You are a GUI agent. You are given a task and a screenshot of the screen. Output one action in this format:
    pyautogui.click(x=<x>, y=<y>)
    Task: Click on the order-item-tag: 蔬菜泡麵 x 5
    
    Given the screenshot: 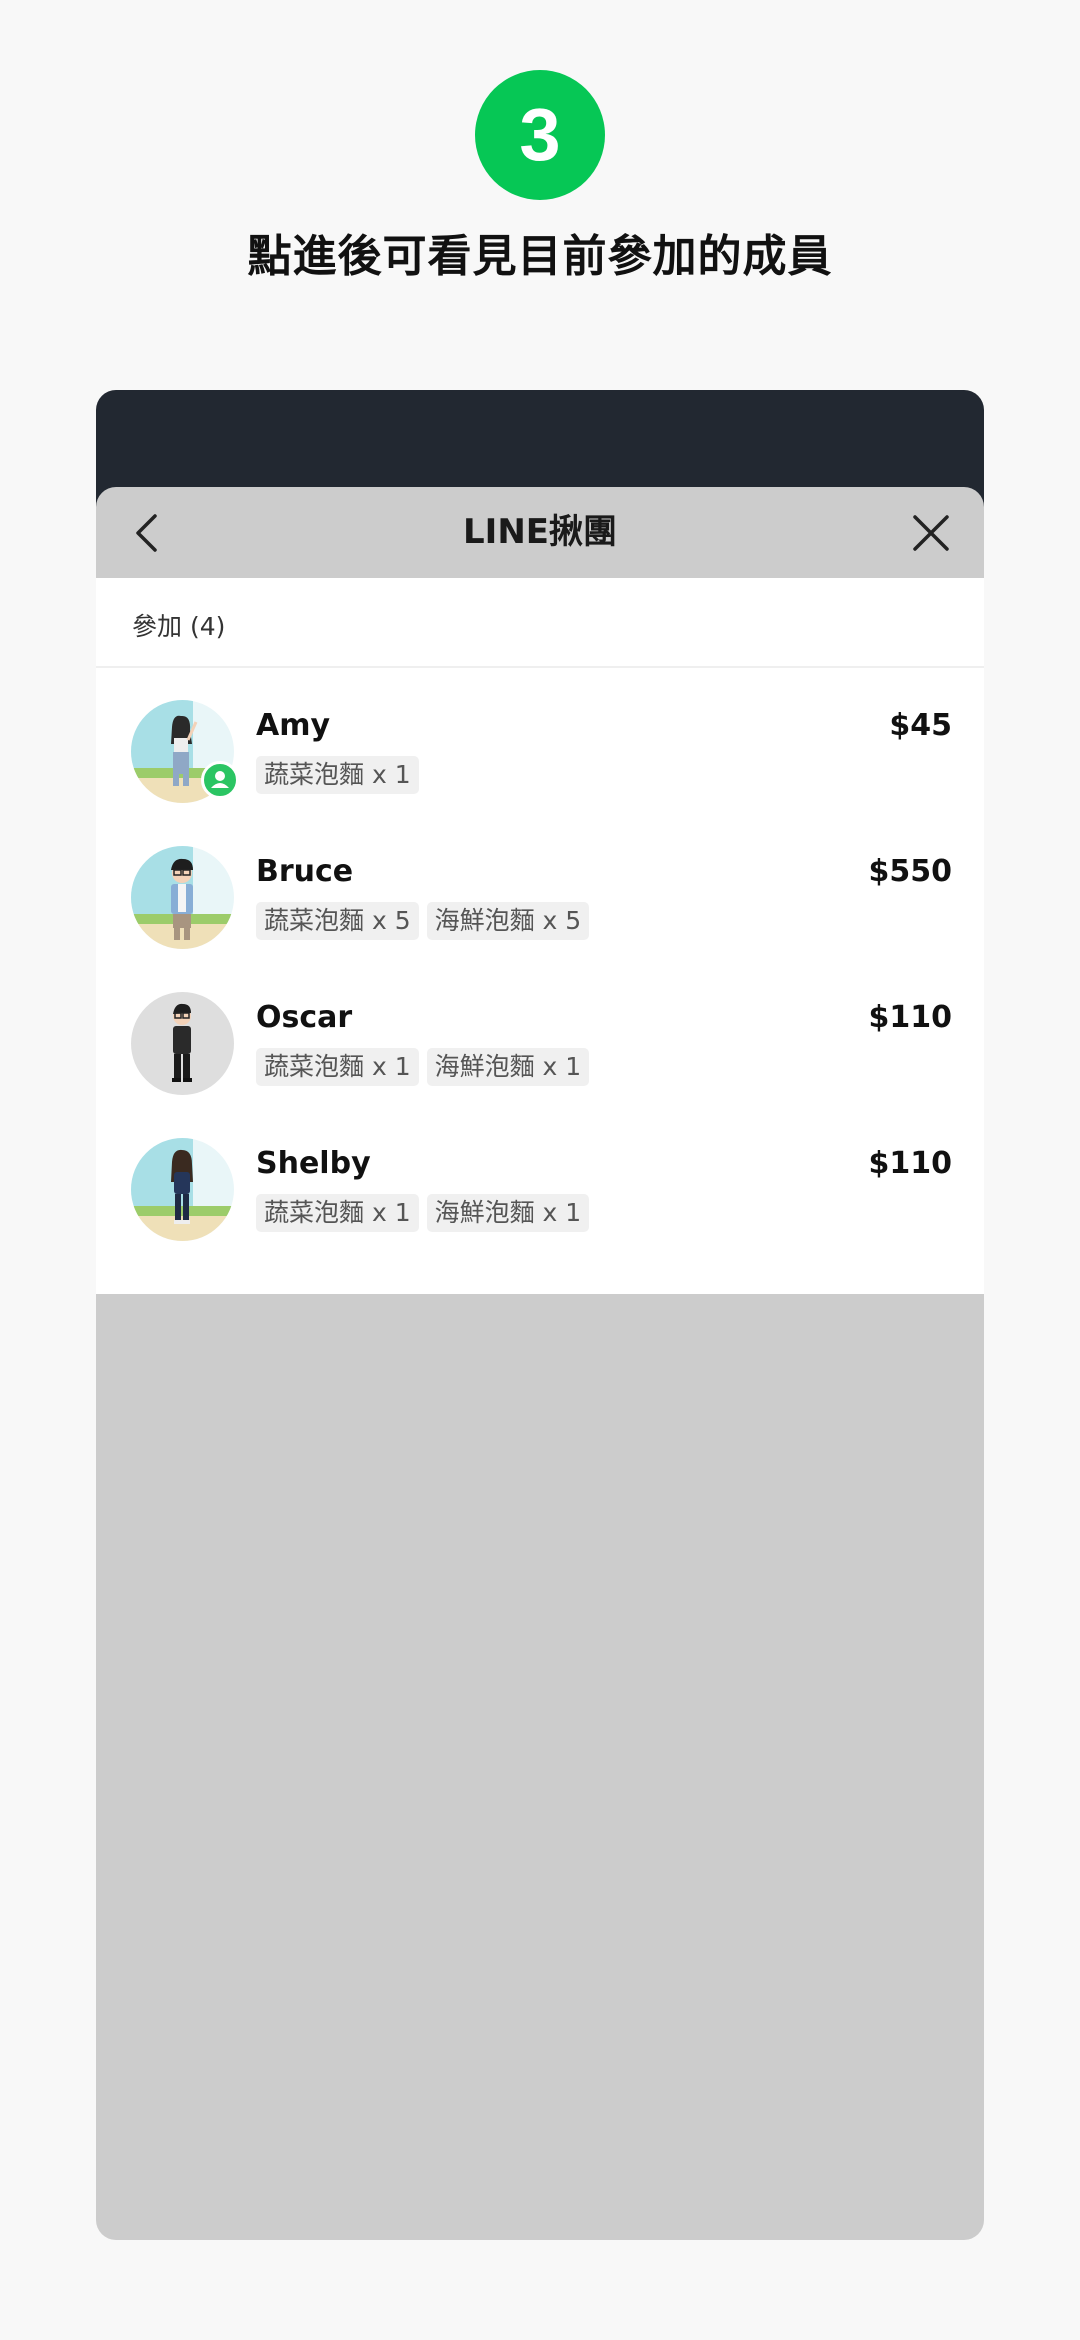 What is the action you would take?
    pyautogui.click(x=337, y=921)
    